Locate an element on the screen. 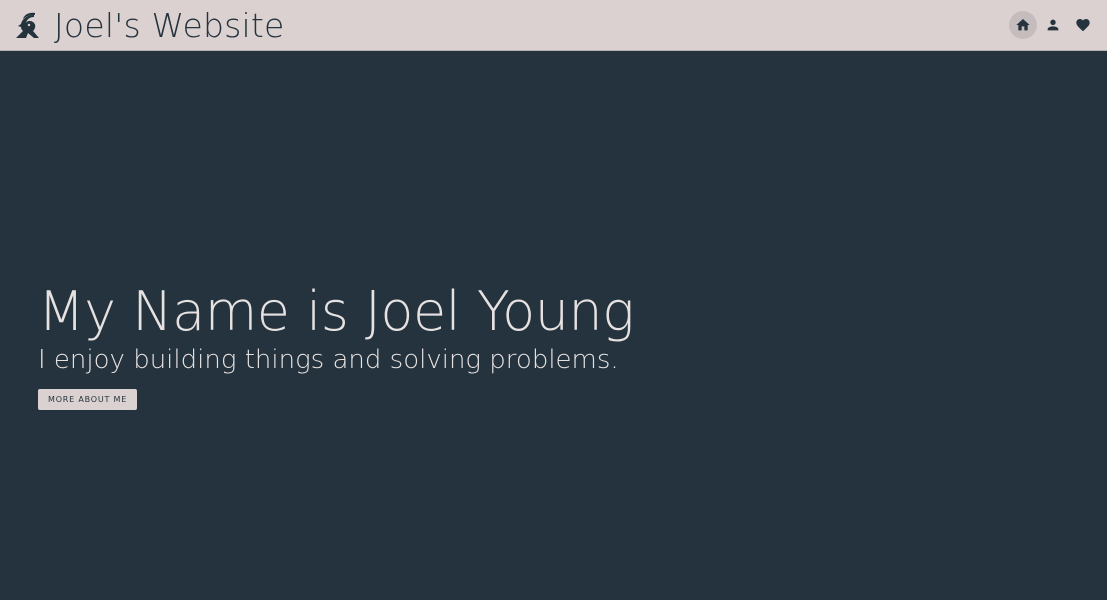 This screenshot has height=600, width=1107. site-brand-link: Joel's Website is located at coordinates (148, 26).